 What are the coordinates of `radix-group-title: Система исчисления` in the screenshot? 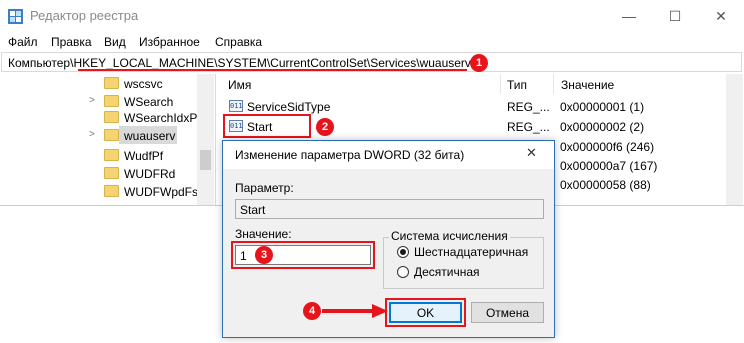 It's located at (449, 236).